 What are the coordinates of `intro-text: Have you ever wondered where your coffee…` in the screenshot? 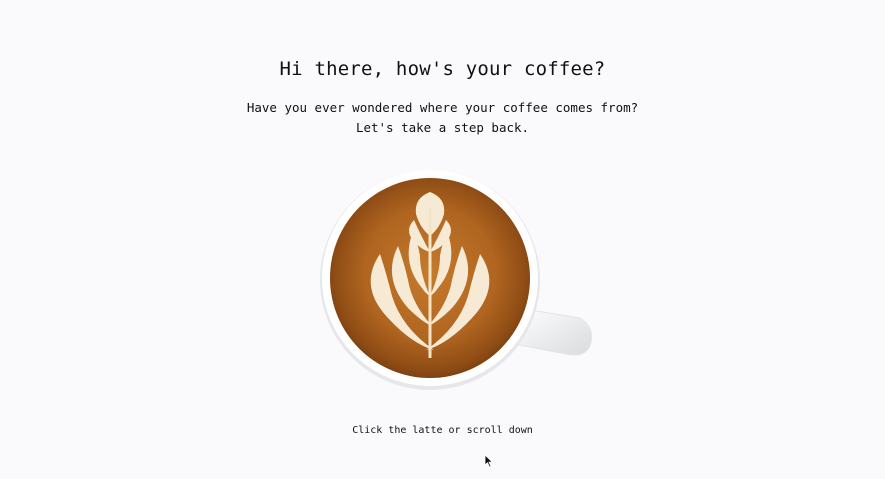 It's located at (442, 118).